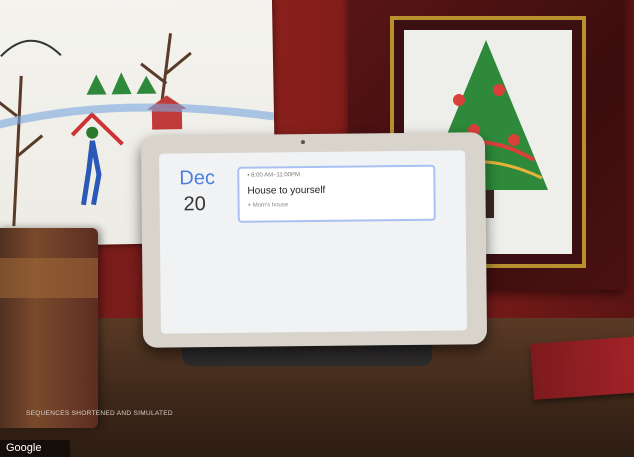 This screenshot has width=634, height=457. I want to click on google-logo: Google, so click(35, 448).